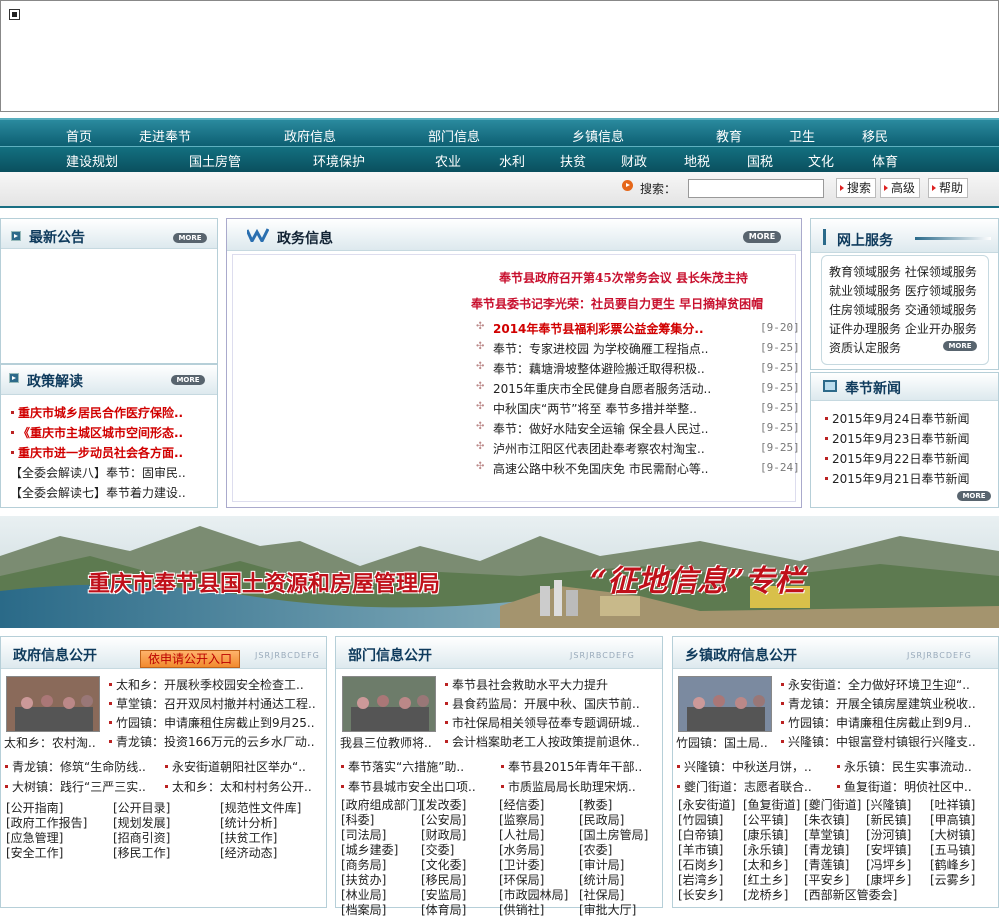  I want to click on link-item: [交委], so click(437, 850).